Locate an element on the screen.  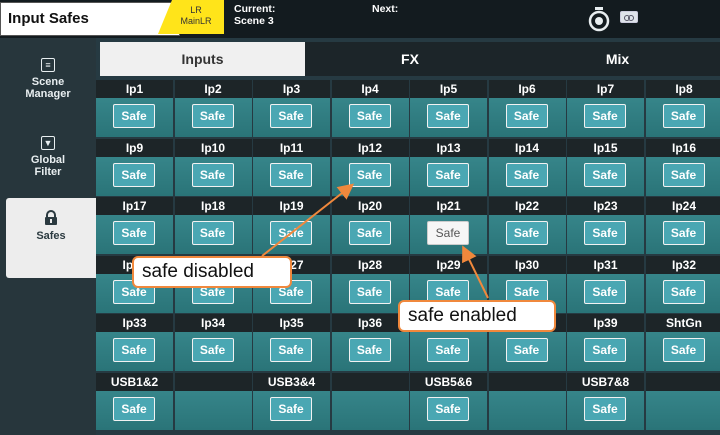
channel-cell: Ip3 Safe is located at coordinates (291, 108).